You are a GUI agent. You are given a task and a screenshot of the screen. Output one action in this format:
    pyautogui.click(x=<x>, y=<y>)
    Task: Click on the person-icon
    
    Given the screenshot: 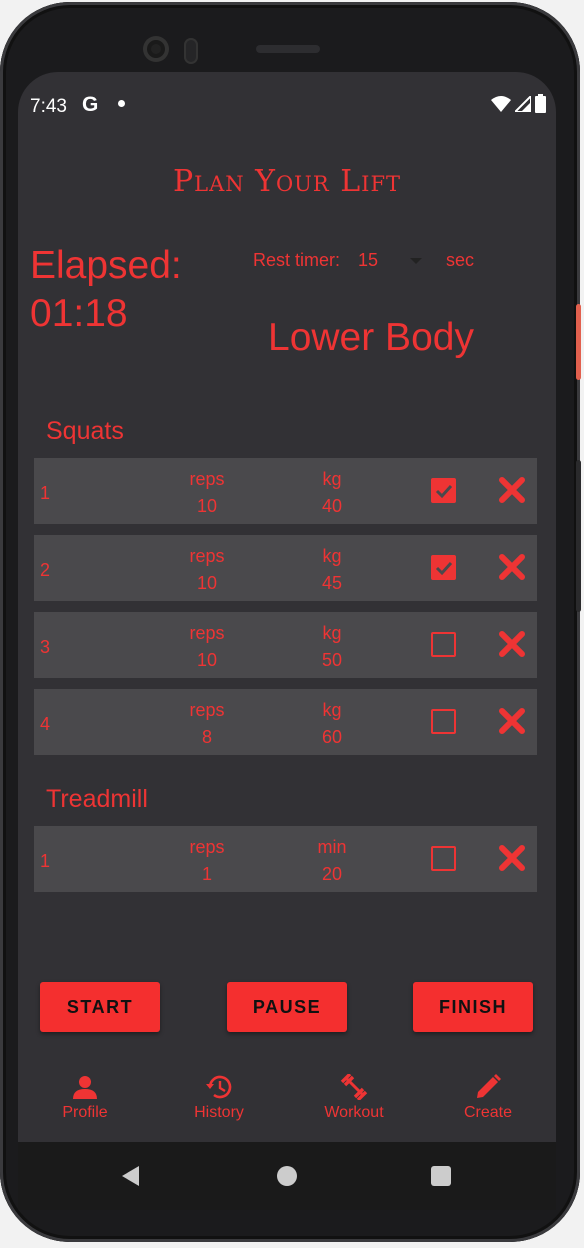 What is the action you would take?
    pyautogui.click(x=85, y=1087)
    